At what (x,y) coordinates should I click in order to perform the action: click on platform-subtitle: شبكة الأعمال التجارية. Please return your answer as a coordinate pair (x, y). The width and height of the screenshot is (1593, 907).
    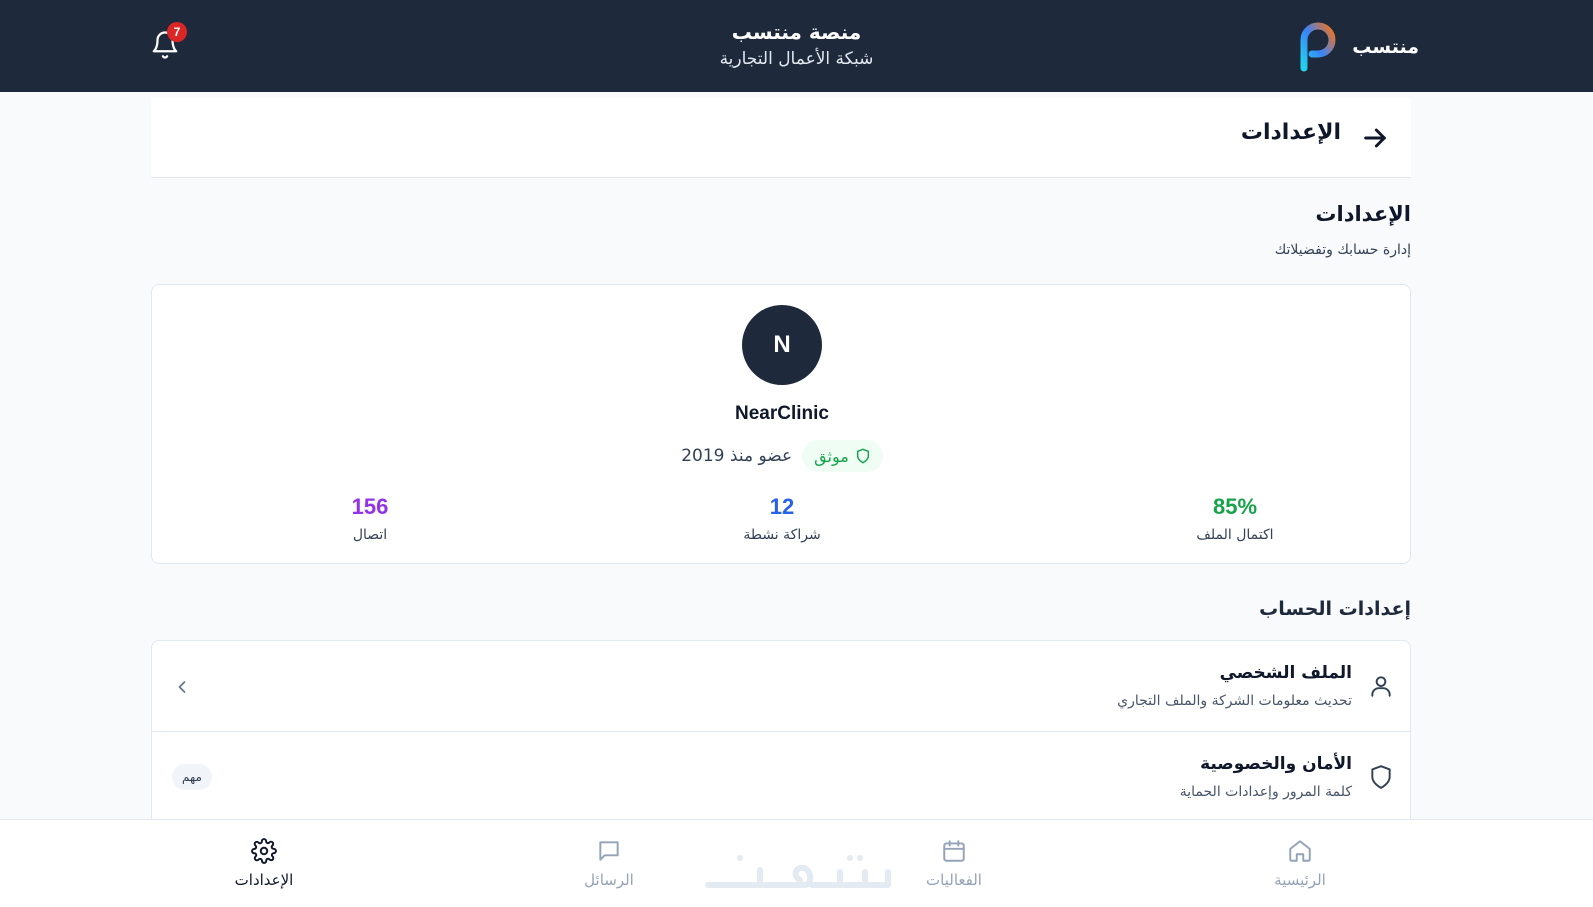
    Looking at the image, I should click on (796, 59).